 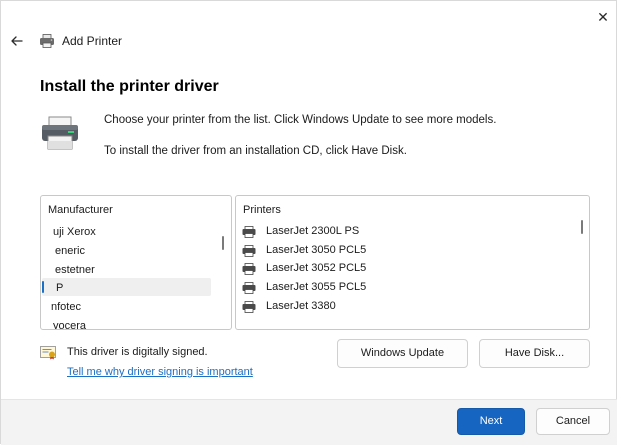 What do you see at coordinates (80, 210) in the screenshot?
I see `manufacturer-list-header: Manufacturer` at bounding box center [80, 210].